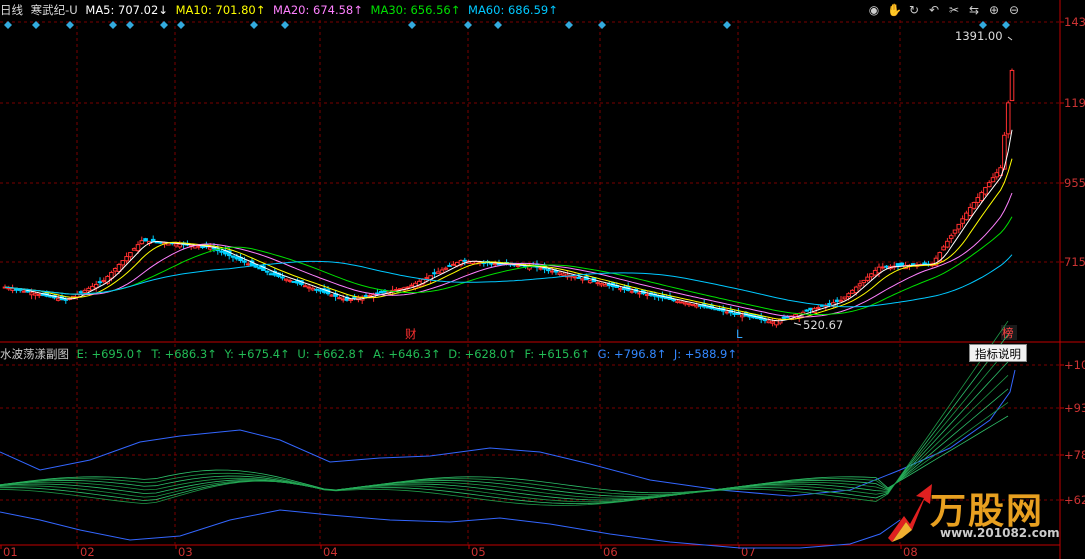 The height and width of the screenshot is (559, 1085). Describe the element at coordinates (11, 10) in the screenshot. I see `period-label: 日线` at that location.